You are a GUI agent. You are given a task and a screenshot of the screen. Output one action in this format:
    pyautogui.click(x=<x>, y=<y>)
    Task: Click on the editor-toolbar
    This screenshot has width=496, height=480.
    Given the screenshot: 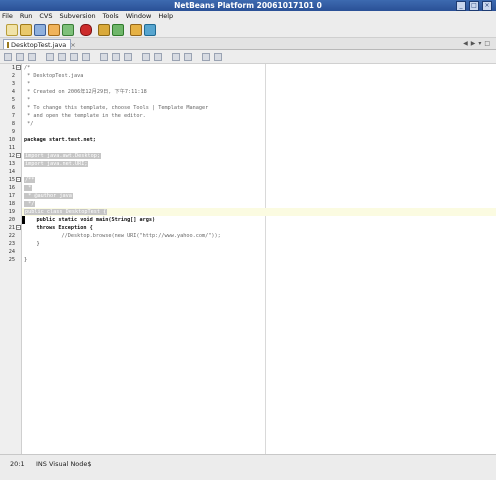 What is the action you would take?
    pyautogui.click(x=248, y=57)
    